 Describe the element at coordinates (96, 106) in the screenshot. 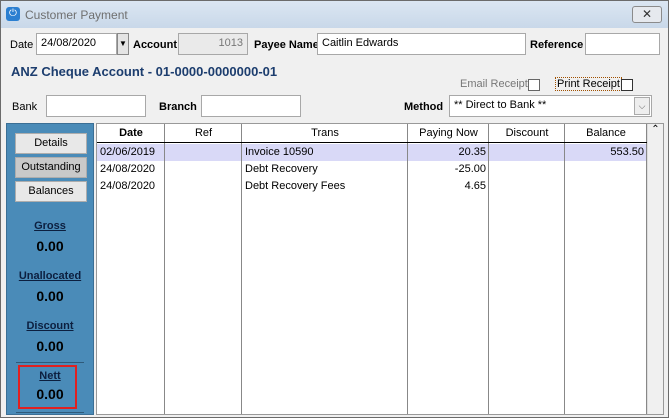

I see `bank-field` at that location.